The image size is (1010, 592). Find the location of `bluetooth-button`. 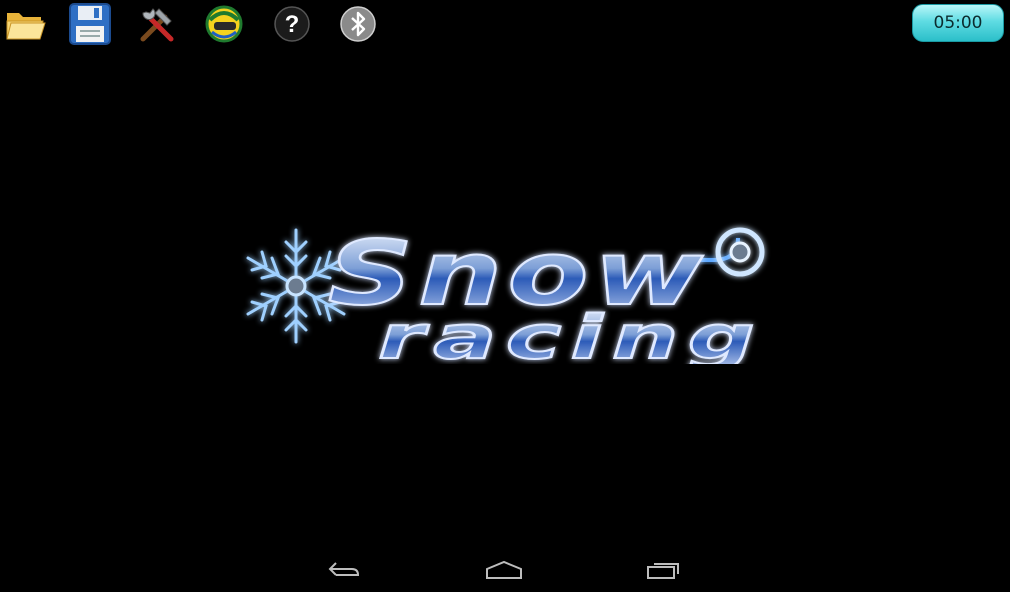

bluetooth-button is located at coordinates (358, 24).